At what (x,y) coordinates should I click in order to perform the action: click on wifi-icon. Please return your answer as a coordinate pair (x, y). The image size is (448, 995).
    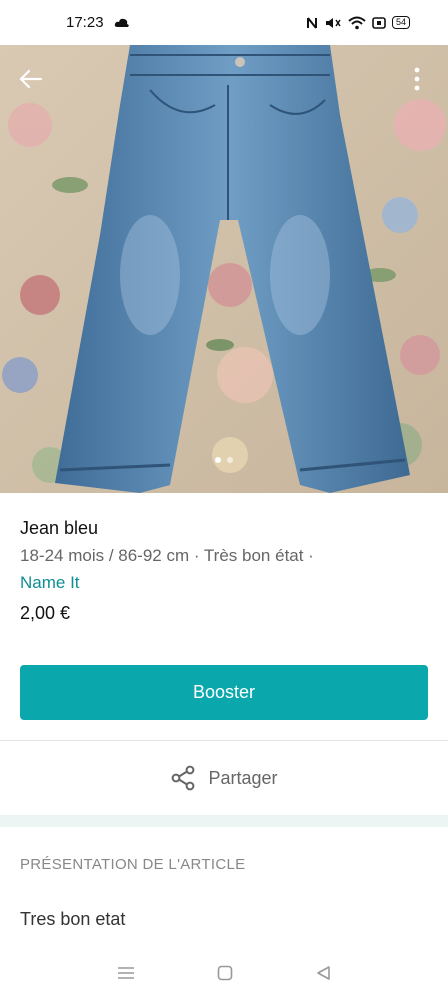
    Looking at the image, I should click on (357, 22).